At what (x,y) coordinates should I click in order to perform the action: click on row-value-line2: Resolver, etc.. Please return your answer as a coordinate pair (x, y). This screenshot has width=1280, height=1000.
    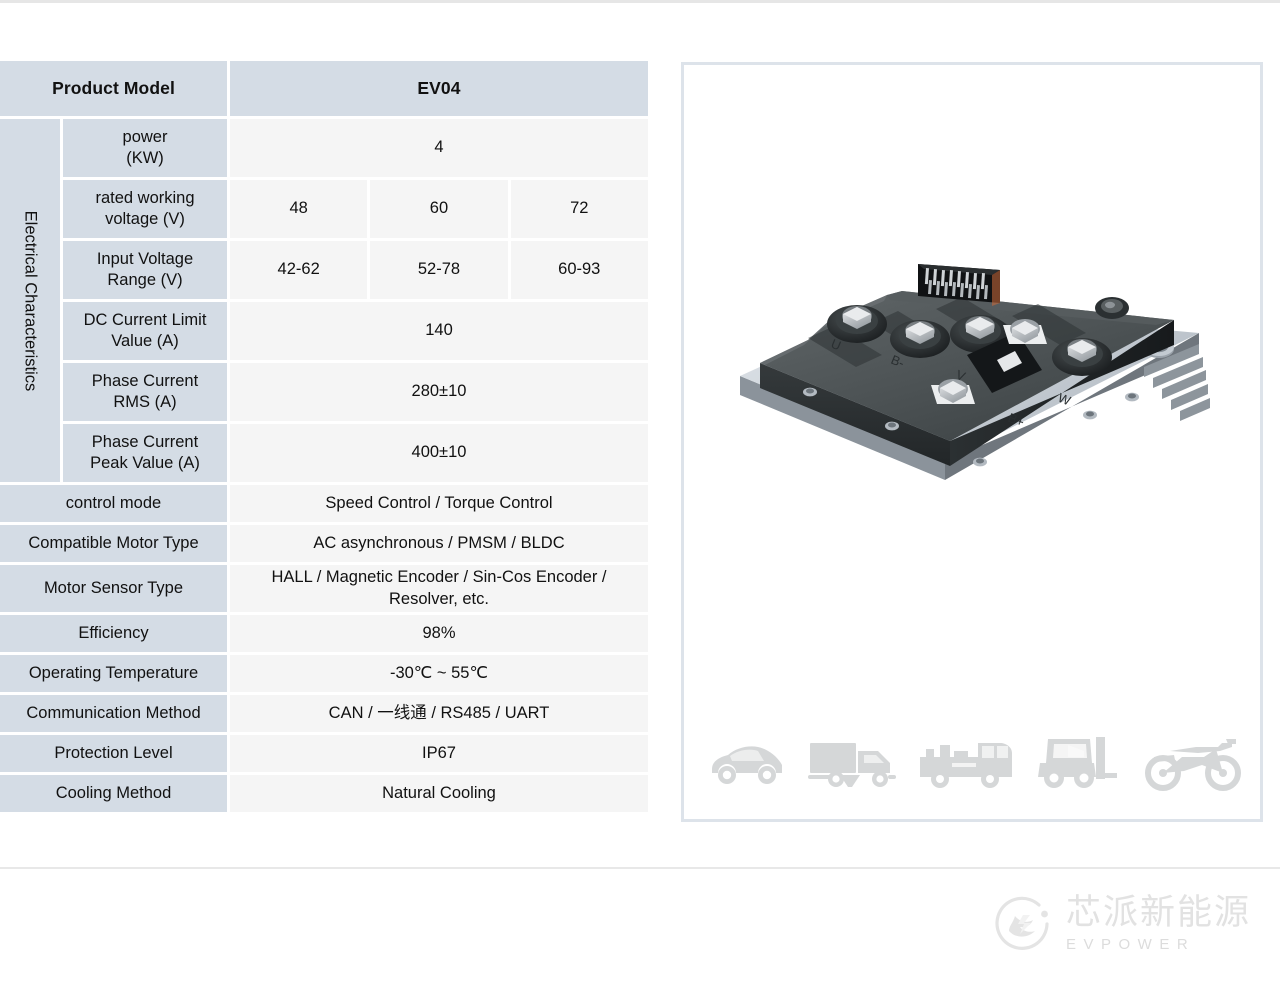
    Looking at the image, I should click on (439, 598).